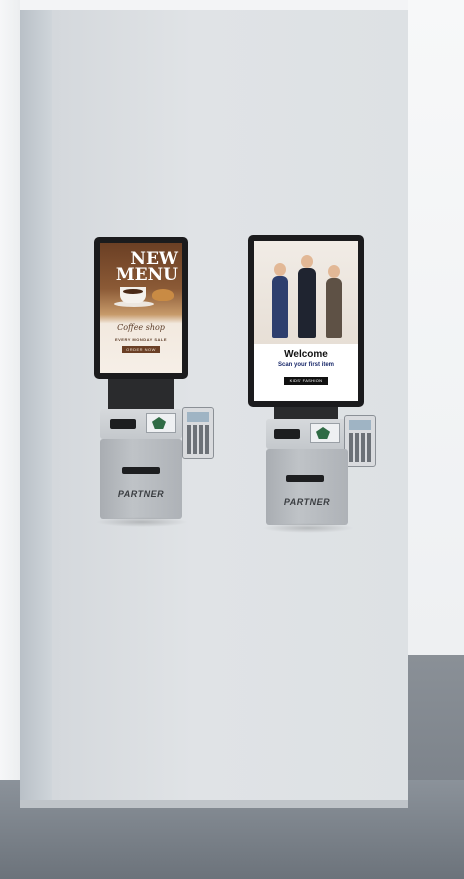  I want to click on kiosk-left-lower-body: PARTNER, so click(141, 479).